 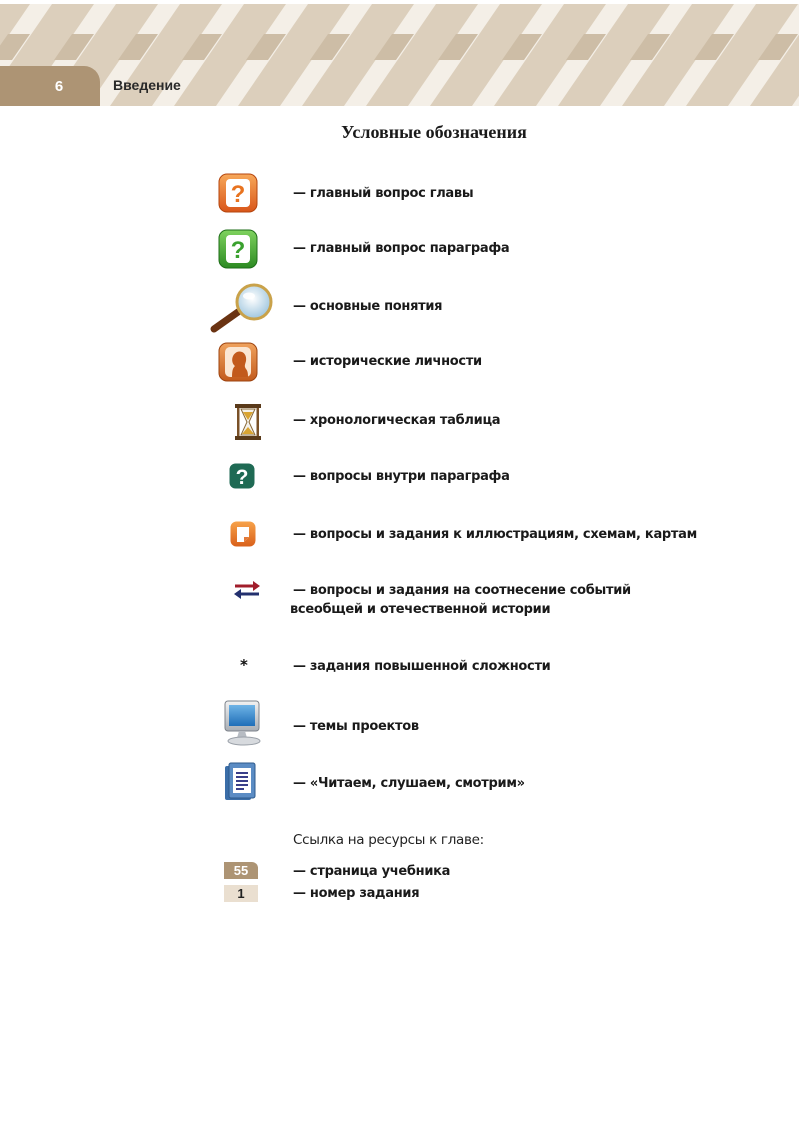 What do you see at coordinates (368, 306) in the screenshot?
I see `legend-text: — основные понятия` at bounding box center [368, 306].